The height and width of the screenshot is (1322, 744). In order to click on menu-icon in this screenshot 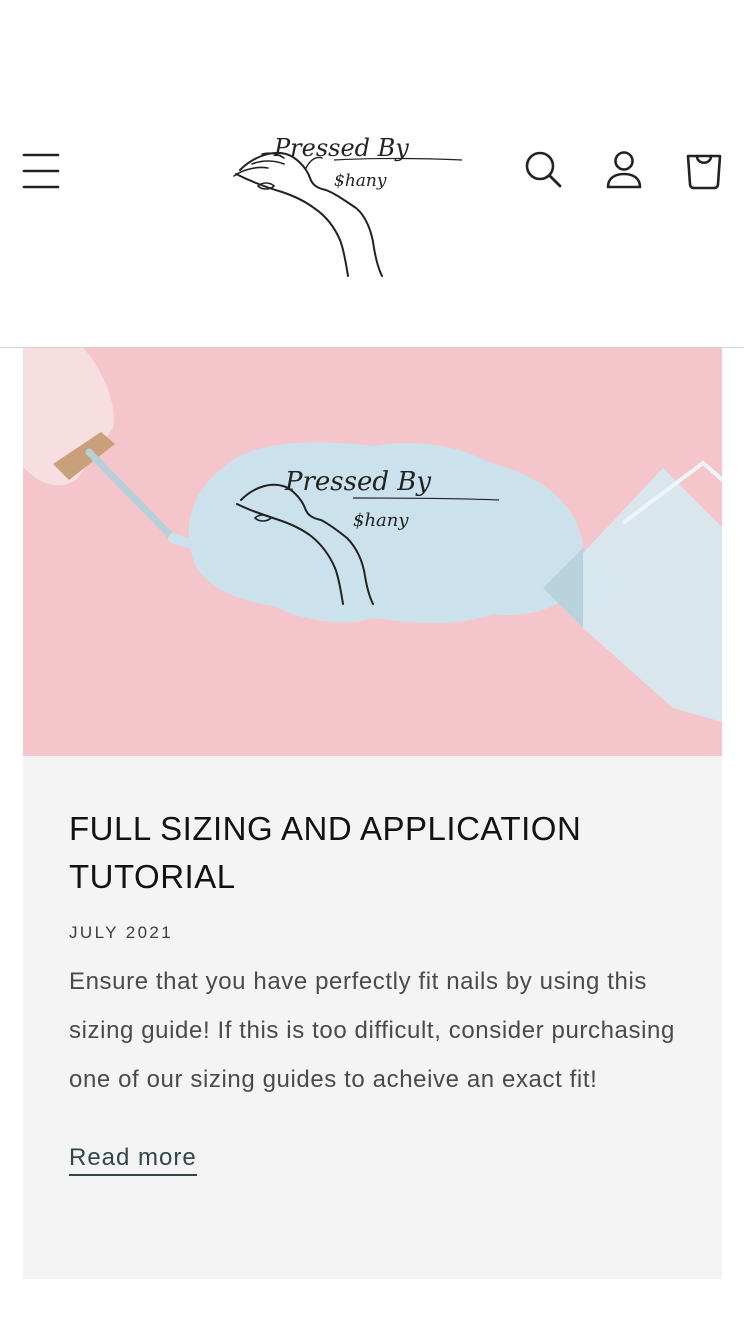, I will do `click(41, 171)`.